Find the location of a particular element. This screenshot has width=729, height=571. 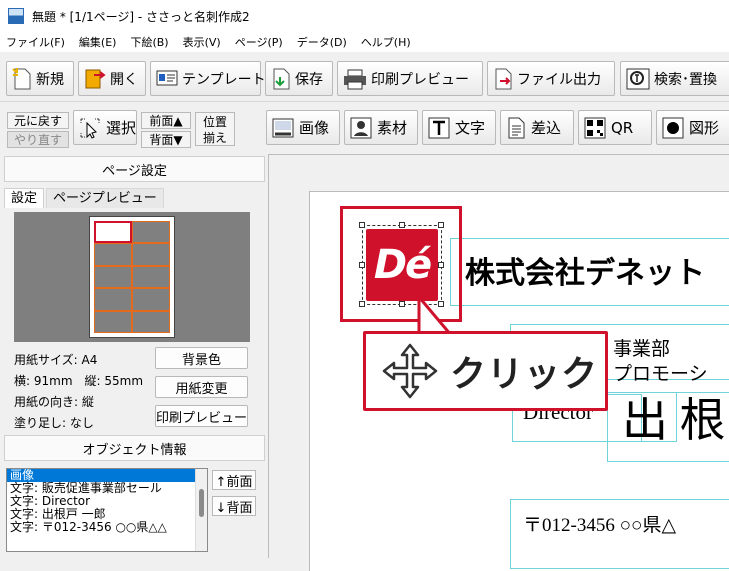

text-label: 文字 is located at coordinates (470, 128).